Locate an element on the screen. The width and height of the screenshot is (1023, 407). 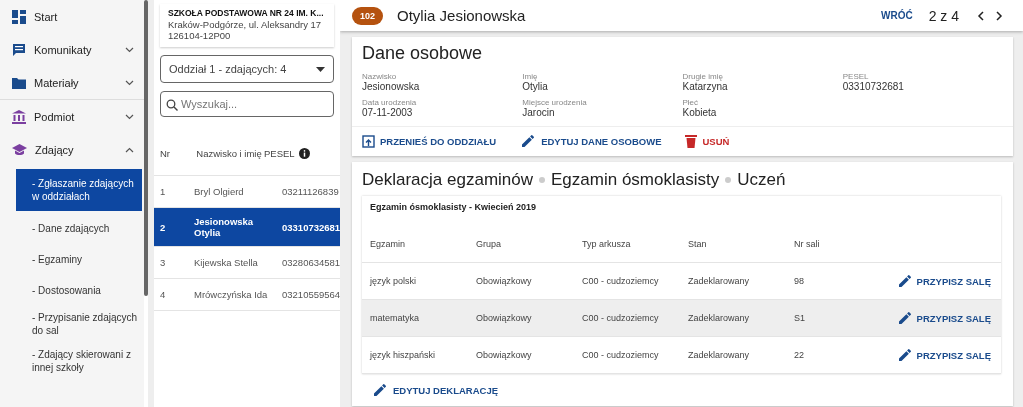
table-cell-text: 22 is located at coordinates (799, 355).